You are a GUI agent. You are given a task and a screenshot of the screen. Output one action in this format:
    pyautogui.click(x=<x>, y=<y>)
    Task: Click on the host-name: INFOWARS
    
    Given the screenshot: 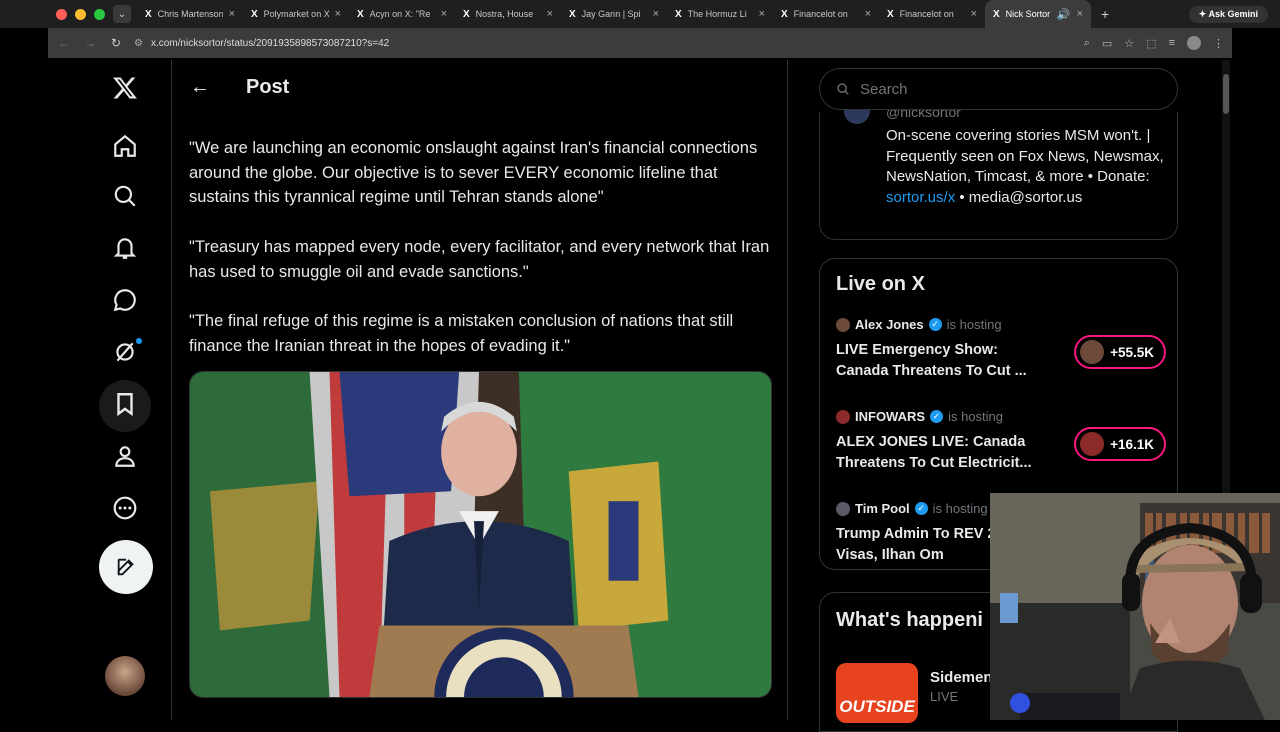 What is the action you would take?
    pyautogui.click(x=890, y=416)
    